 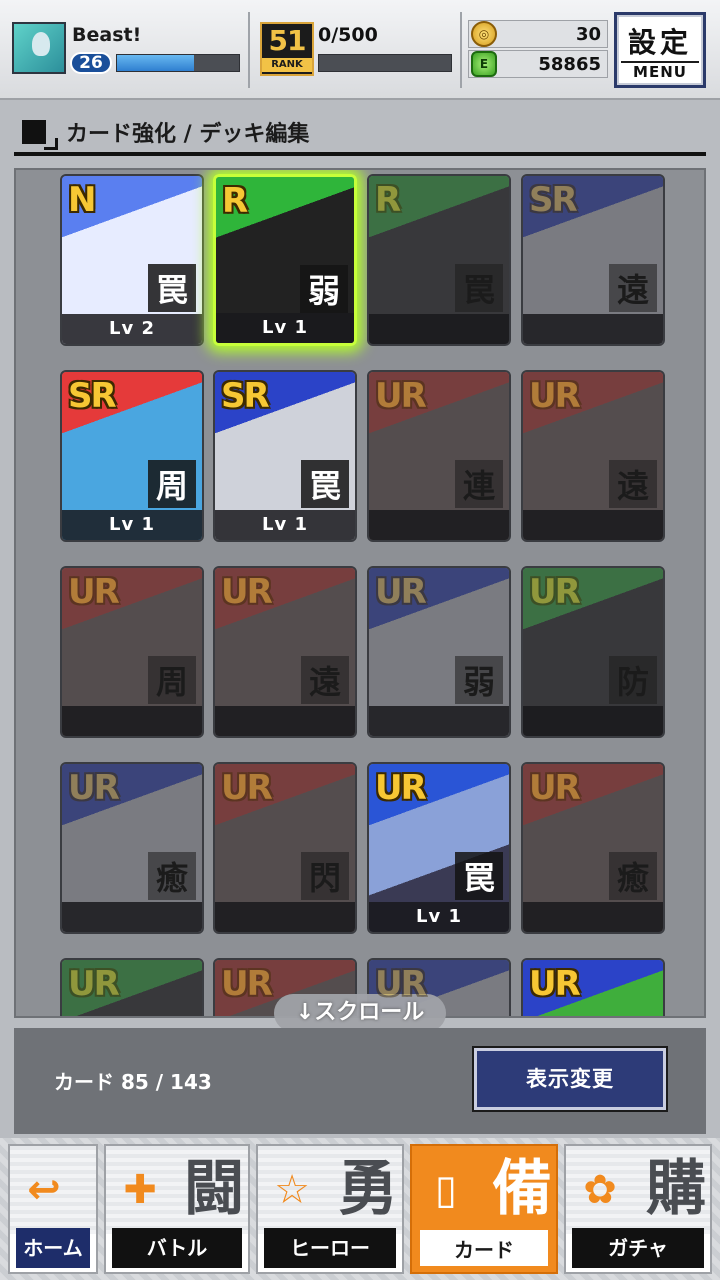 What do you see at coordinates (385, 63) in the screenshot?
I see `rank-progress-bar` at bounding box center [385, 63].